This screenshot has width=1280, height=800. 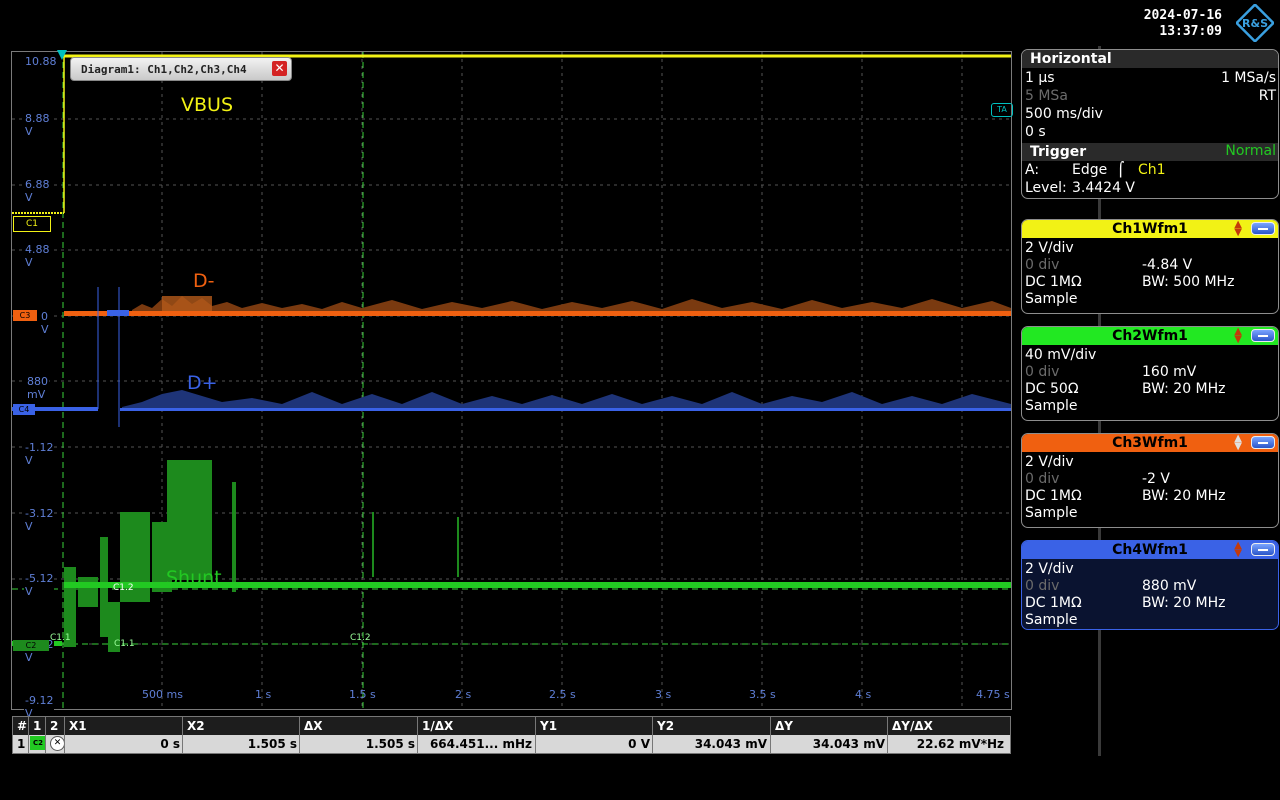 What do you see at coordinates (1049, 569) in the screenshot?
I see `ch4-scale: 2 V/div` at bounding box center [1049, 569].